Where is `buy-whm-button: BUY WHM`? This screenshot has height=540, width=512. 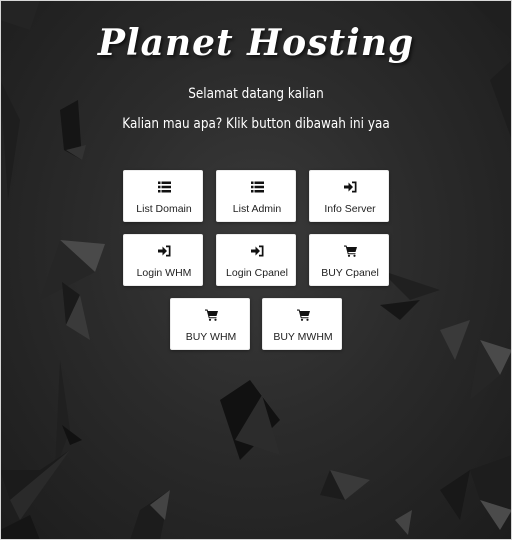
buy-whm-button: BUY WHM is located at coordinates (210, 324).